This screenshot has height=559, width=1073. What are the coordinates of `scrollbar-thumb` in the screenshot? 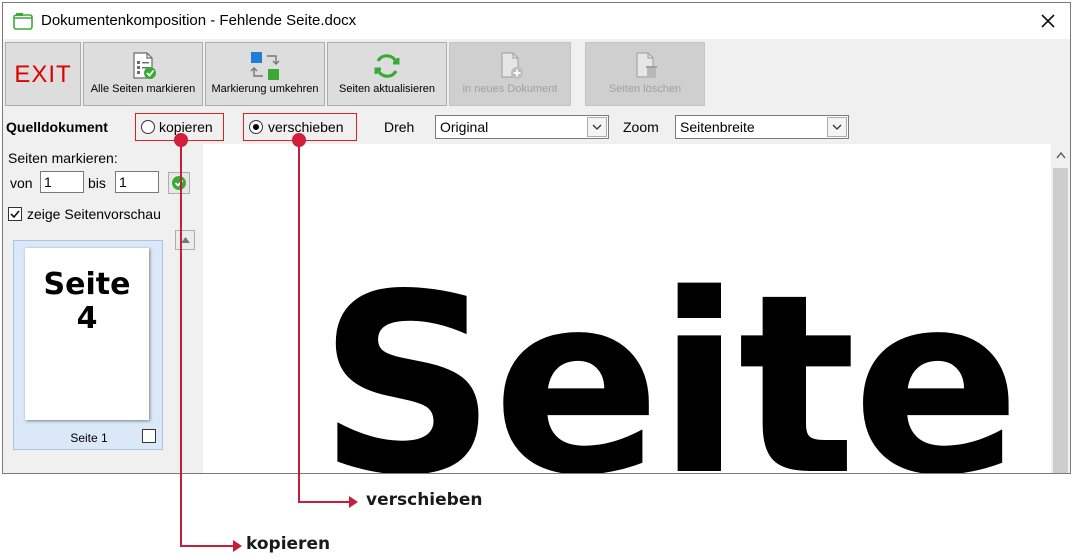 It's located at (1060, 320).